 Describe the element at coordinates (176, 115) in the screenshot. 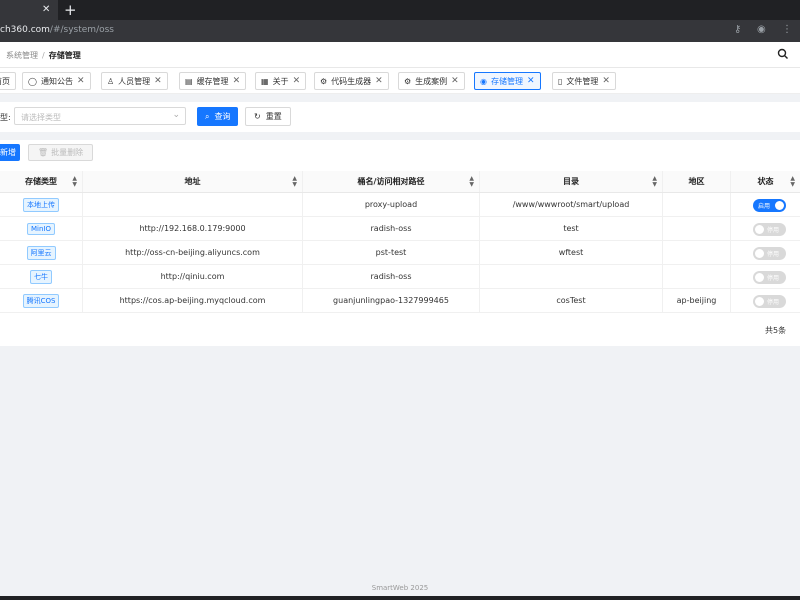

I see `chevron-down-icon: ⌄` at that location.